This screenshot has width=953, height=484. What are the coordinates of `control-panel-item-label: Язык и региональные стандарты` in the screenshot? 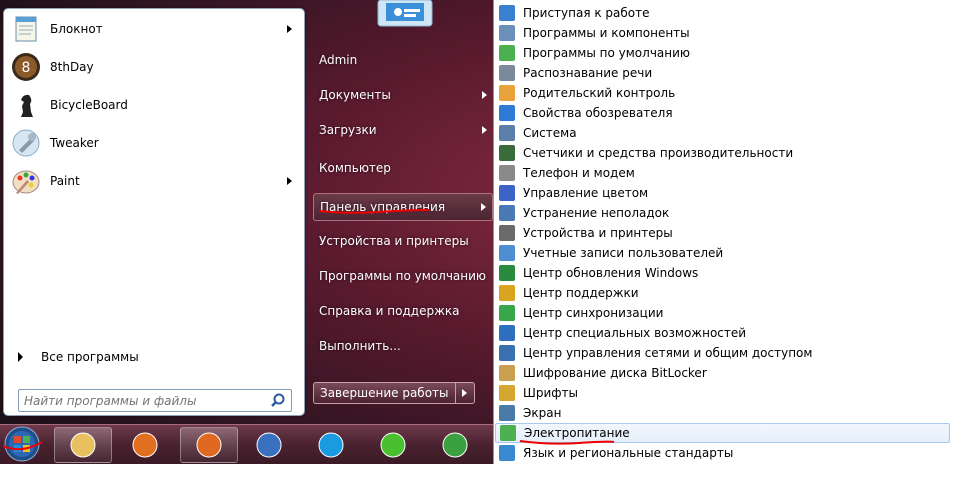 It's located at (628, 453).